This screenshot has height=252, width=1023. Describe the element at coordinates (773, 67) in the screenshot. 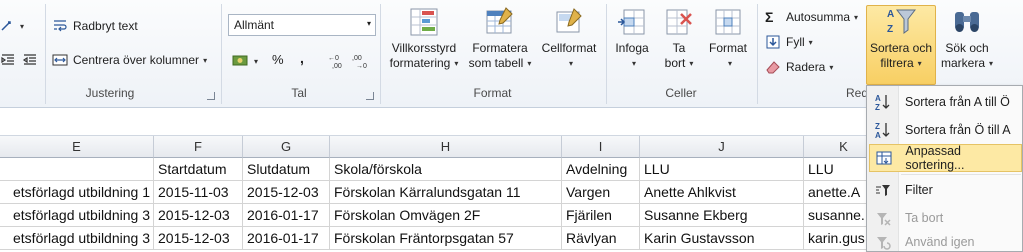

I see `eraser-icon` at that location.